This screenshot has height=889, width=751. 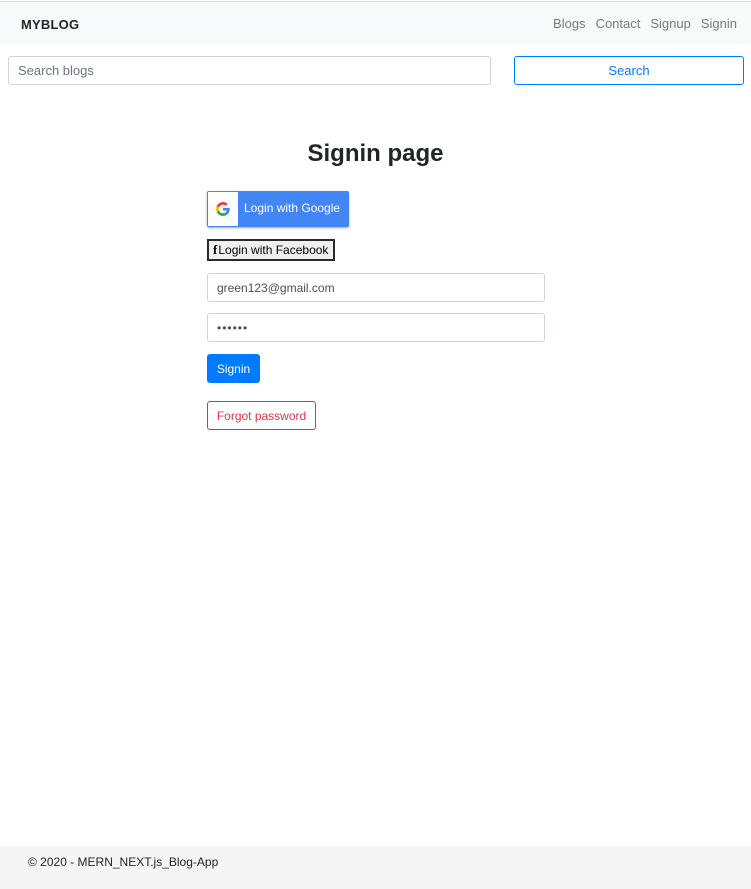 What do you see at coordinates (375, 22) in the screenshot?
I see `navbar: MYBLOG Blogs Contact Signup Signin` at bounding box center [375, 22].